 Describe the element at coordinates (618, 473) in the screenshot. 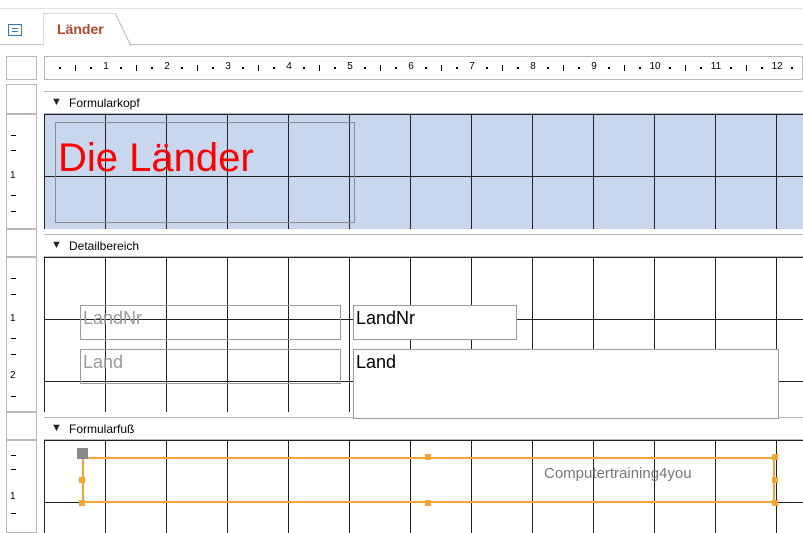

I see `footer-label-text: Computertraining4you` at that location.